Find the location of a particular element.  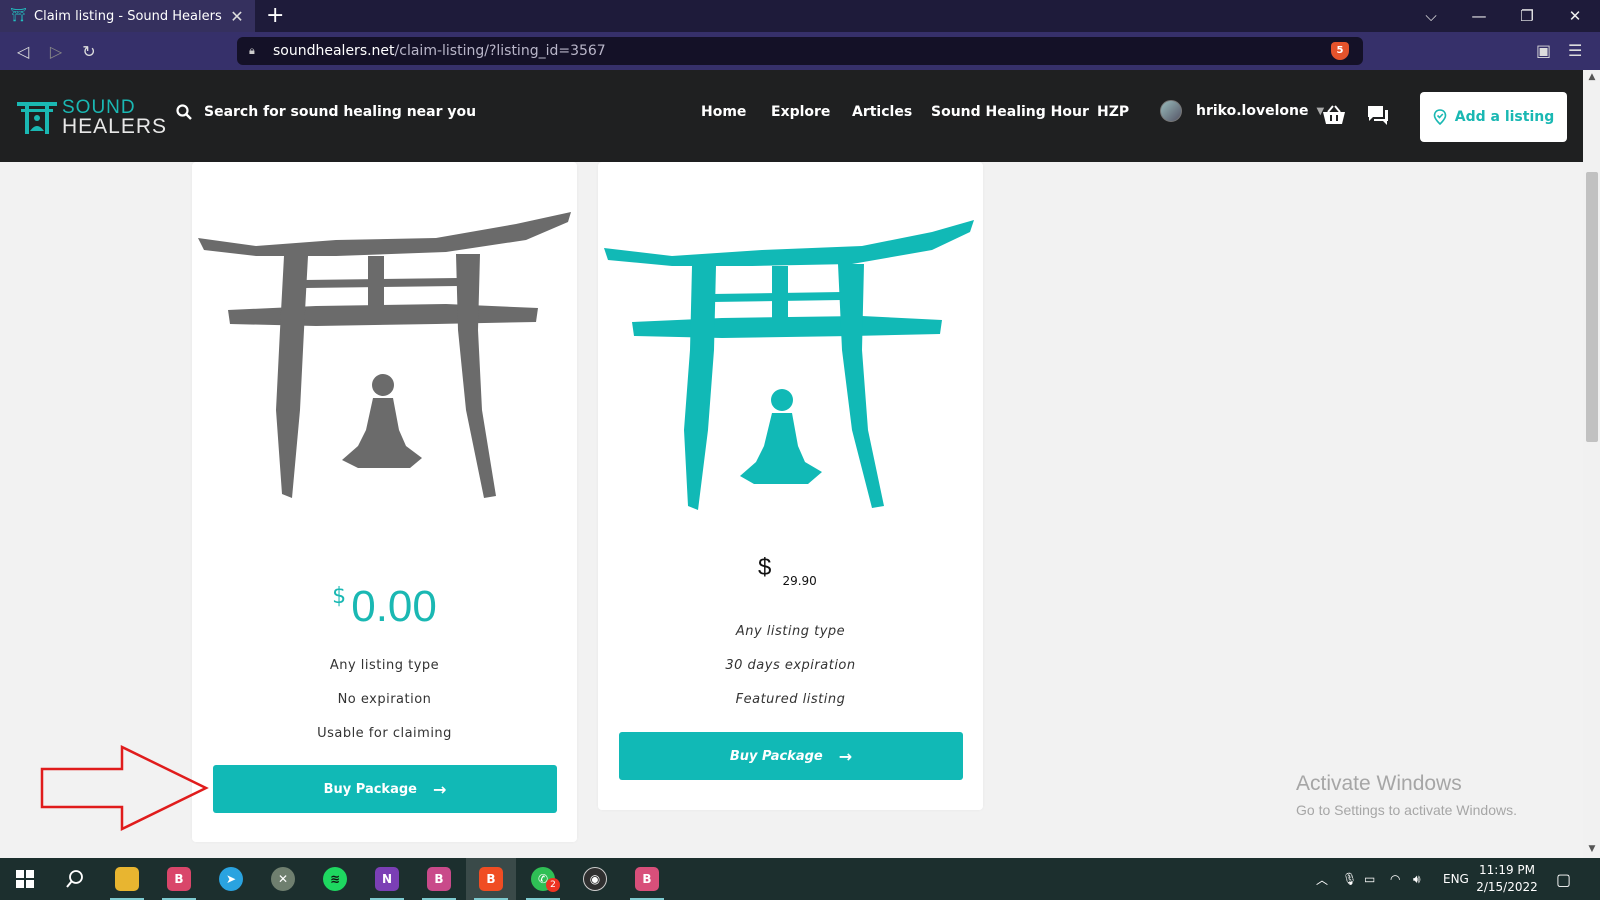

onenote-icon: N is located at coordinates (387, 879).